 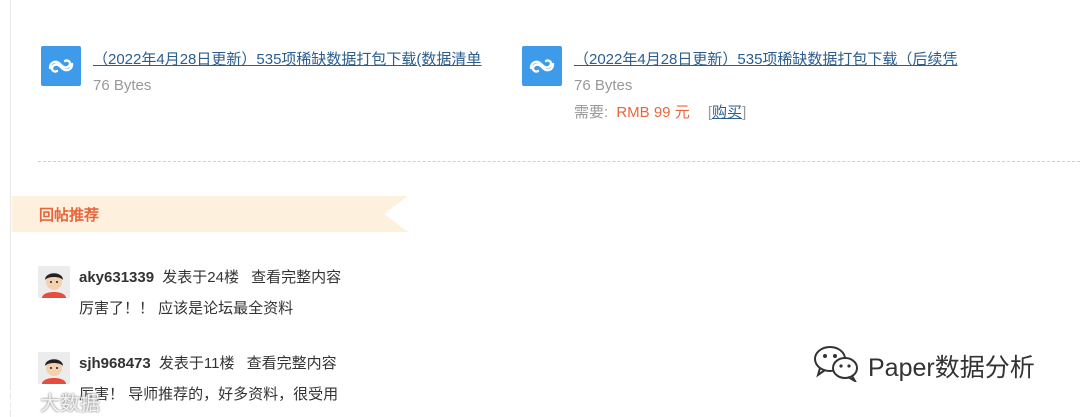 I want to click on watermark-text: Paper数据分析, so click(x=951, y=368).